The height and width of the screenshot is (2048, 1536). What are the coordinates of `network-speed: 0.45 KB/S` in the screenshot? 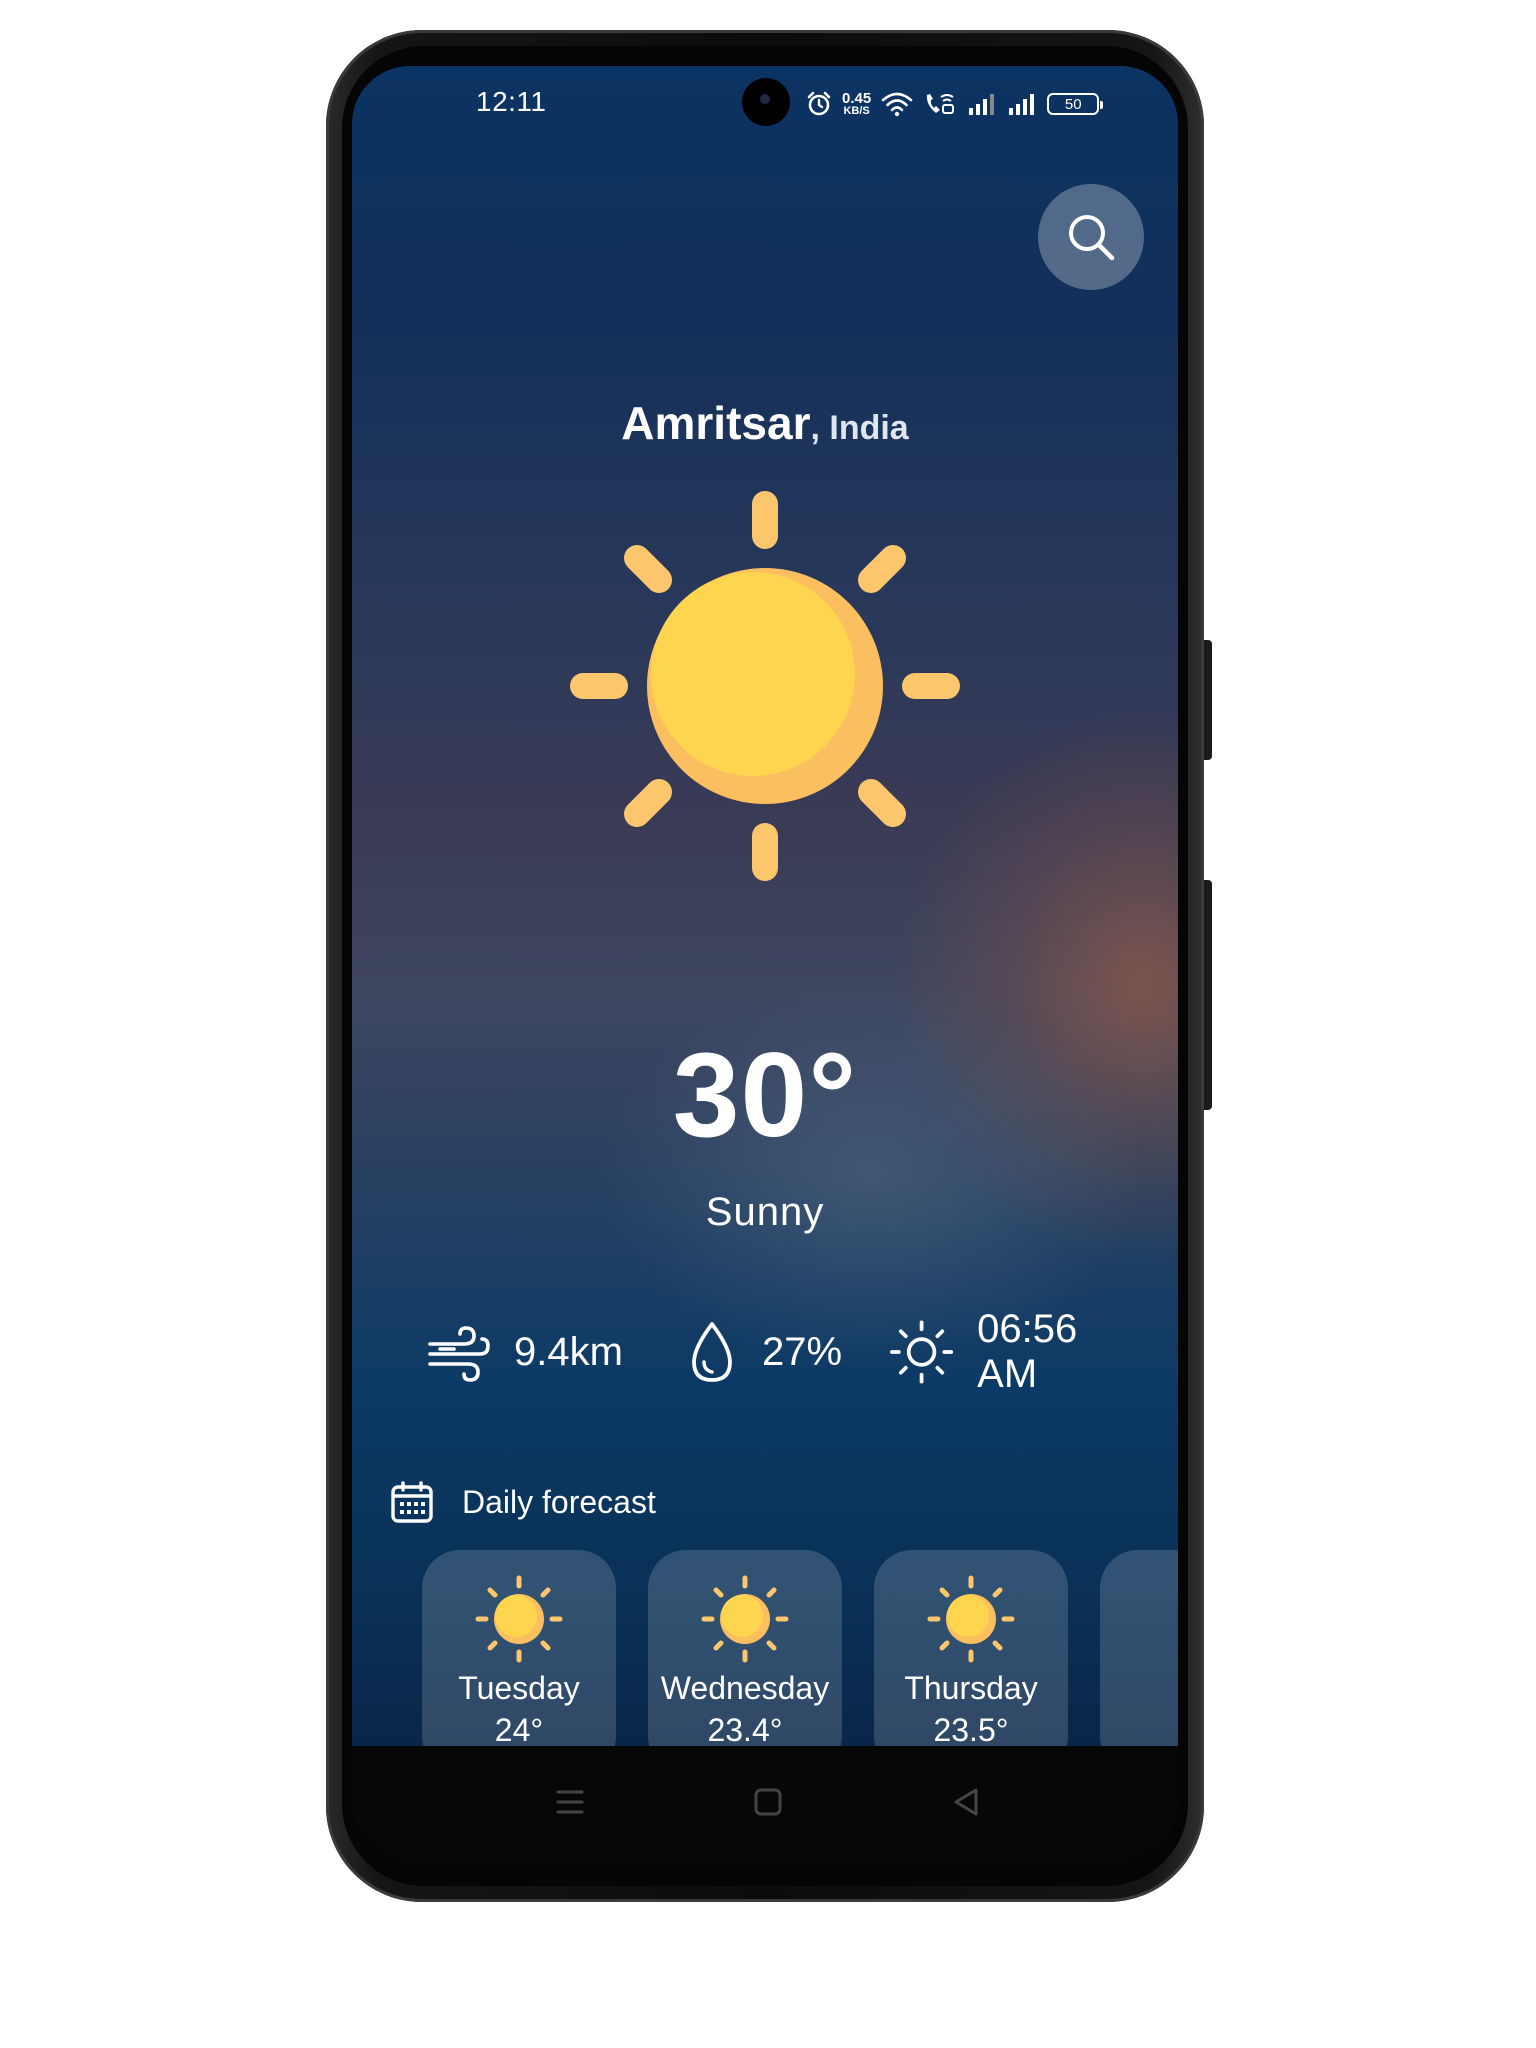 It's located at (856, 104).